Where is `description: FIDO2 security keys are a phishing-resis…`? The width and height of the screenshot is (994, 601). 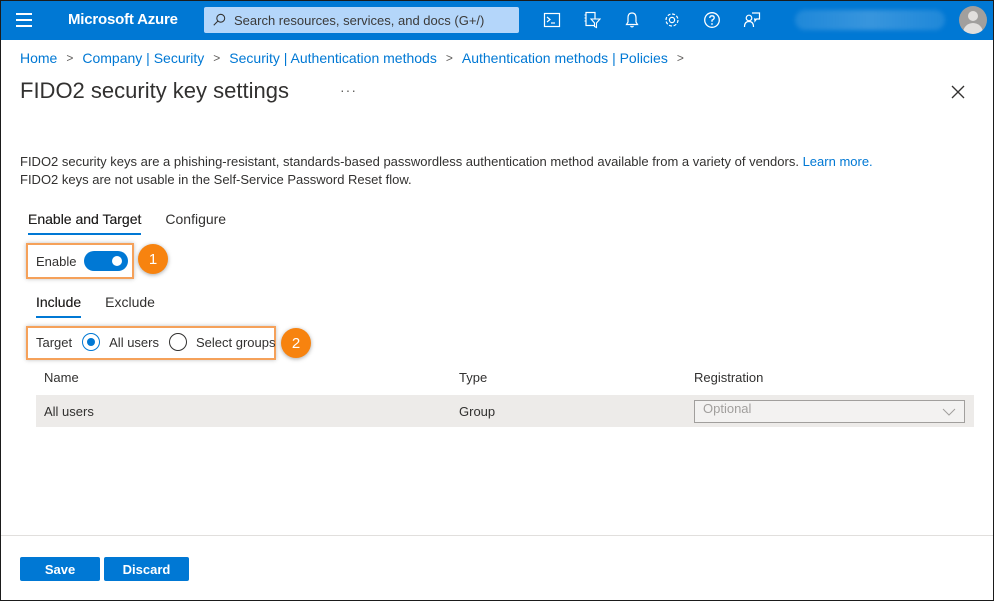 description: FIDO2 security keys are a phishing-resis… is located at coordinates (446, 171).